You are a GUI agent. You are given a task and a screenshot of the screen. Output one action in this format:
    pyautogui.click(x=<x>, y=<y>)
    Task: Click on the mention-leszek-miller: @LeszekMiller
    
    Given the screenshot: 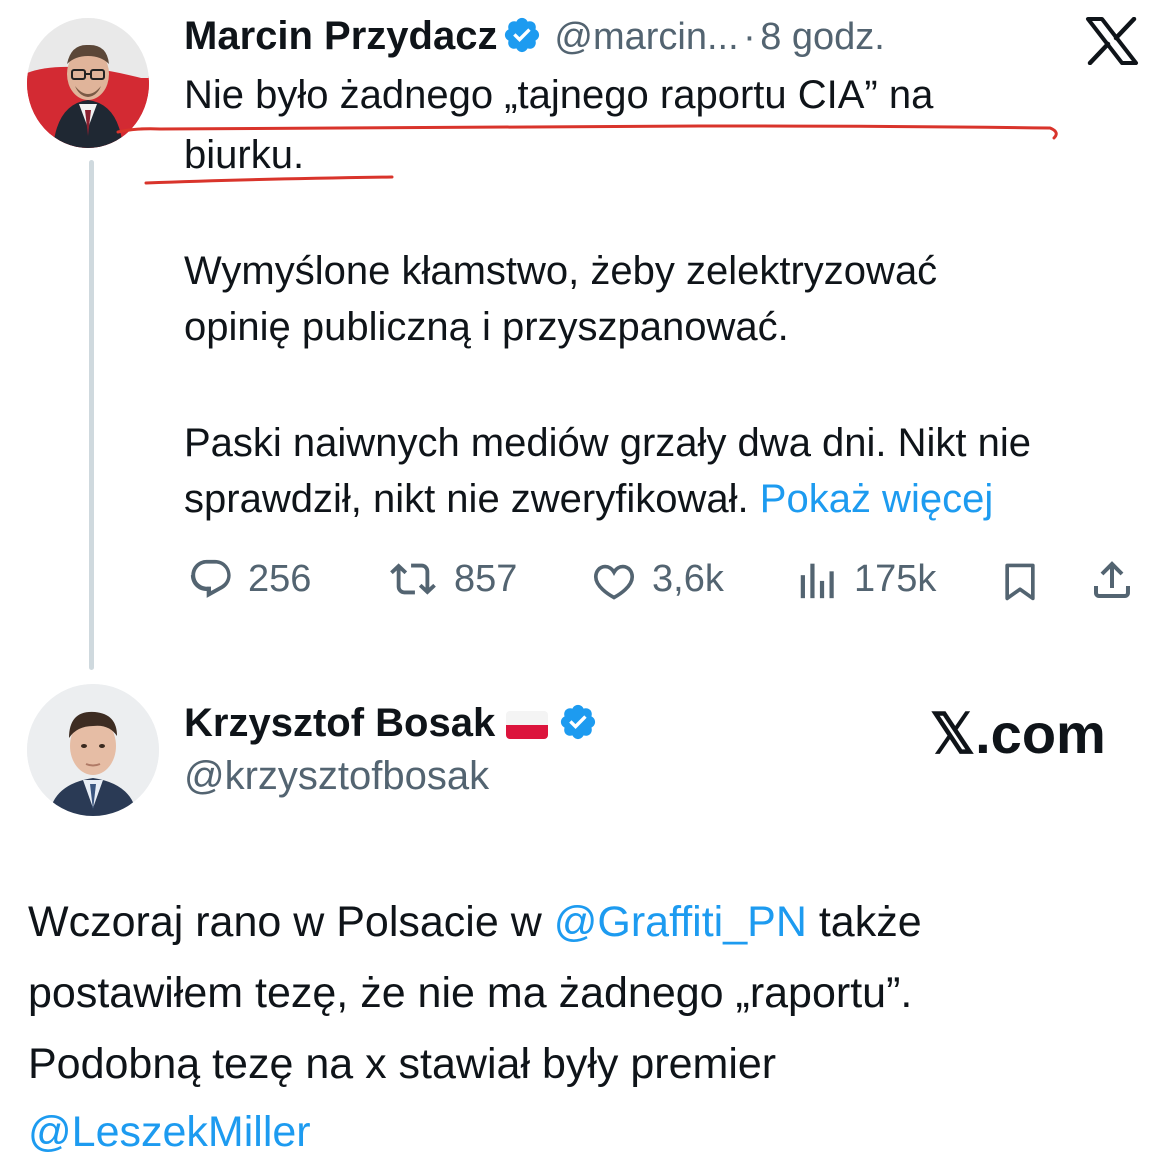 What is the action you would take?
    pyautogui.click(x=169, y=1132)
    